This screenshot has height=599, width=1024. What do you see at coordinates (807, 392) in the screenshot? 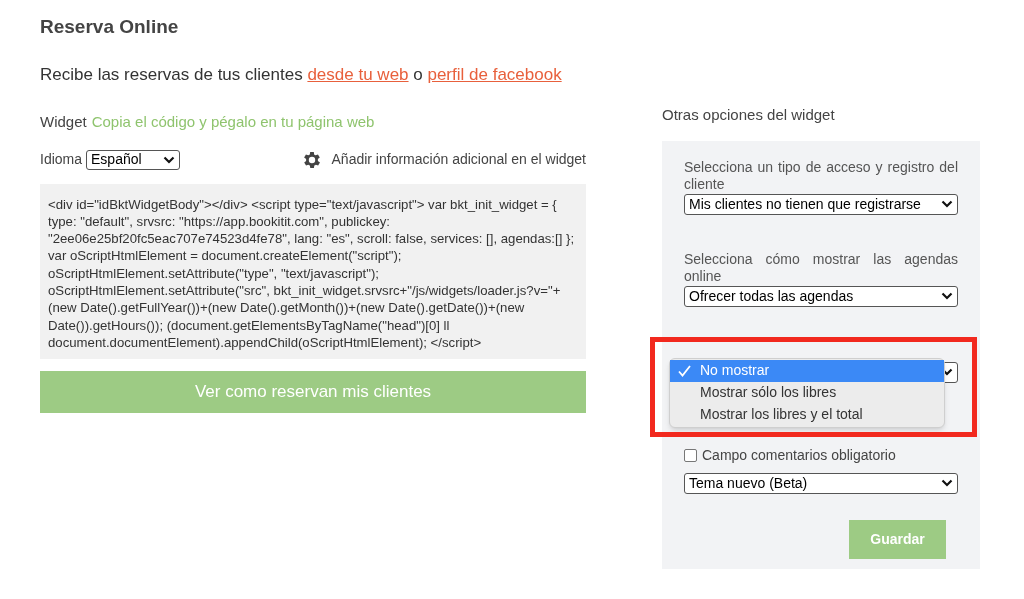
I see `menu-item: Mostrar sólo los libres` at bounding box center [807, 392].